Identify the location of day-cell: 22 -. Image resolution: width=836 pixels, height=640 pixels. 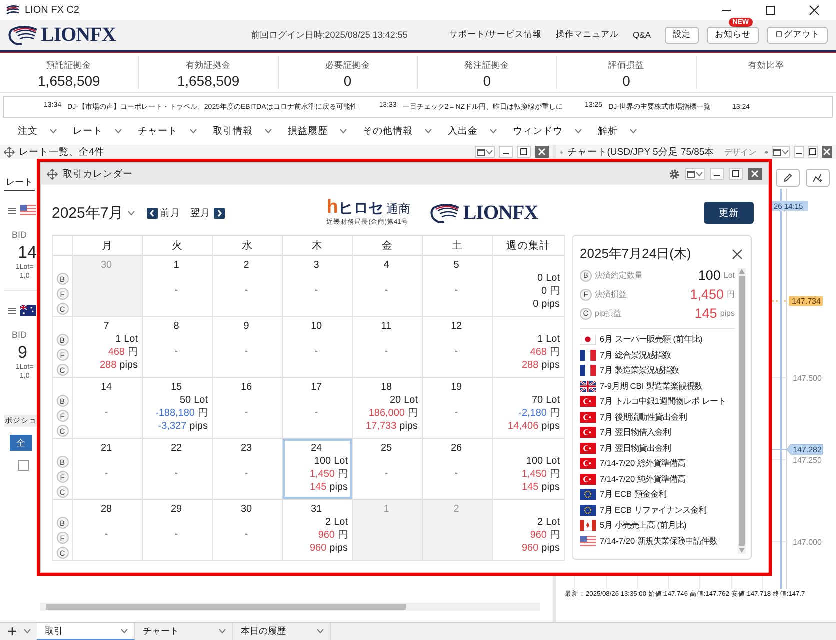
(178, 469).